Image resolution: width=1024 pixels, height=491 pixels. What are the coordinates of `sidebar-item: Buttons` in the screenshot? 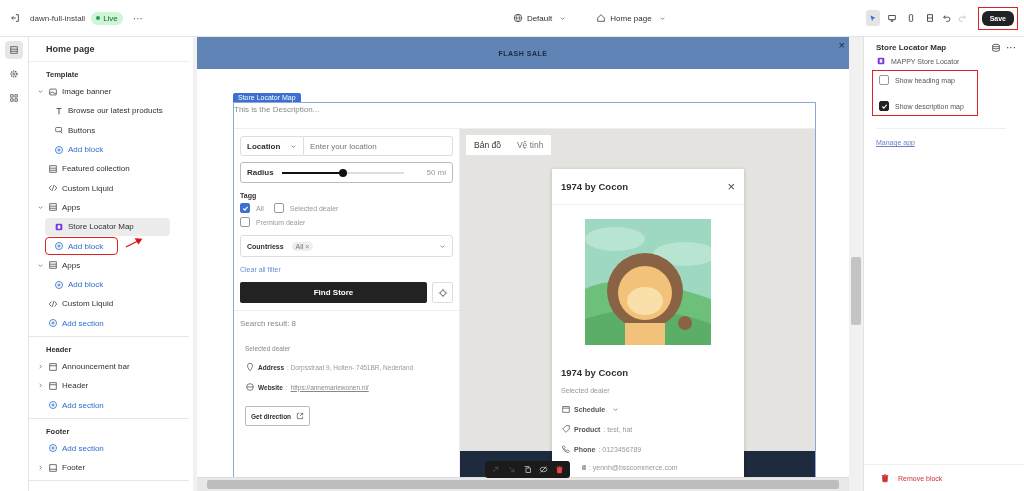 It's located at (73, 130).